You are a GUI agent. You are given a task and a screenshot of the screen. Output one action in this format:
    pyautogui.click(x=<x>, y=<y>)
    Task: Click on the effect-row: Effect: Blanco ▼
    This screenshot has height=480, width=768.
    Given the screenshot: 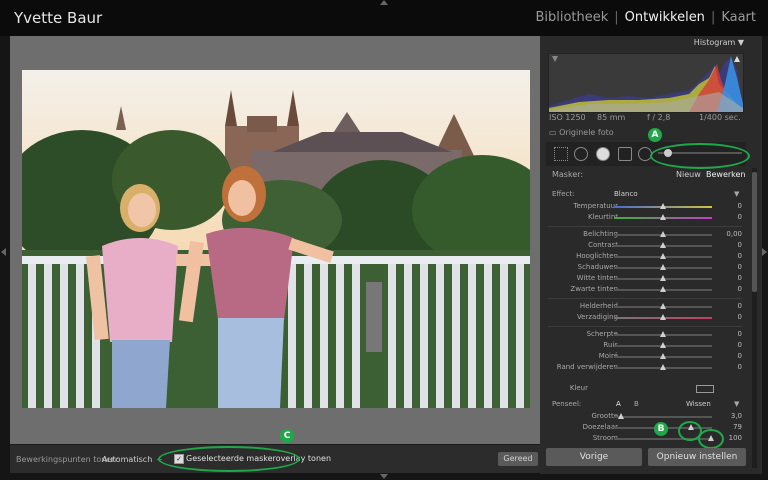 What is the action you would take?
    pyautogui.click(x=646, y=195)
    